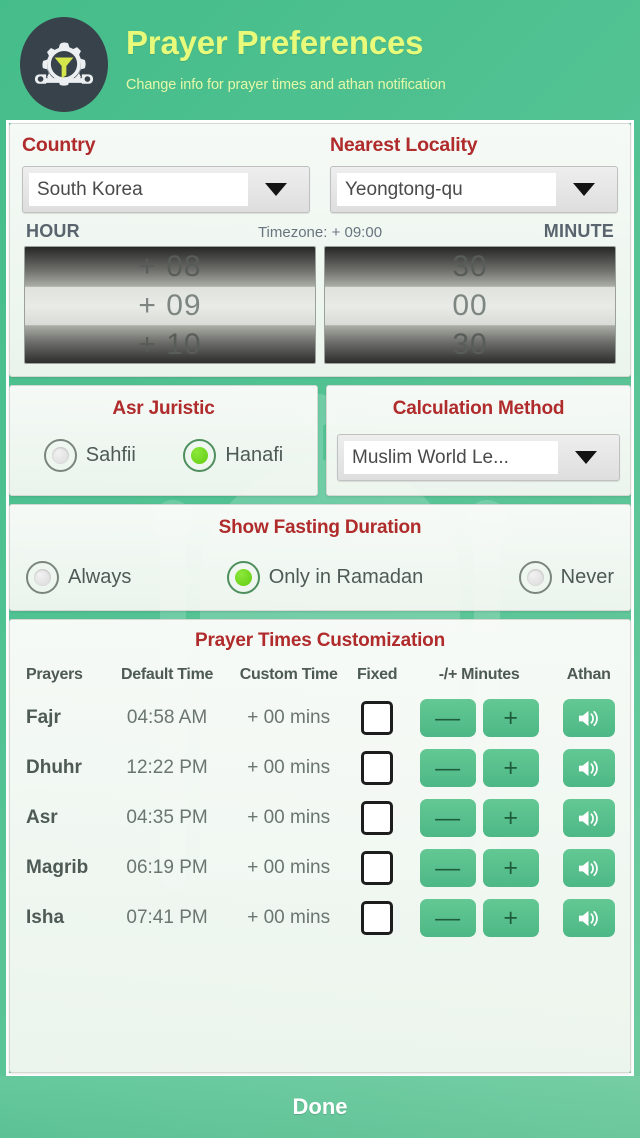 This screenshot has height=1138, width=640. What do you see at coordinates (54, 674) in the screenshot?
I see `column-header-prayers: Prayers` at bounding box center [54, 674].